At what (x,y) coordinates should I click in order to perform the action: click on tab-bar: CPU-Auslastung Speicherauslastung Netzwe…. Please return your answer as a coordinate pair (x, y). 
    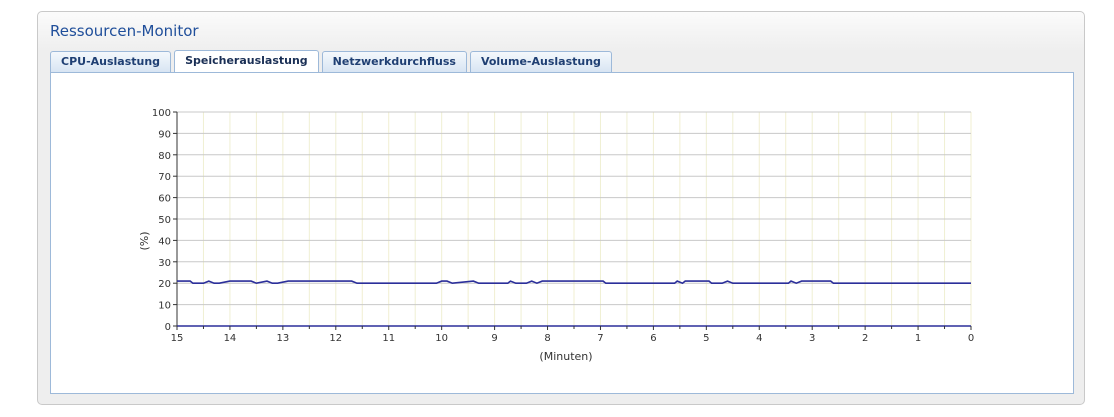
    Looking at the image, I should click on (331, 61).